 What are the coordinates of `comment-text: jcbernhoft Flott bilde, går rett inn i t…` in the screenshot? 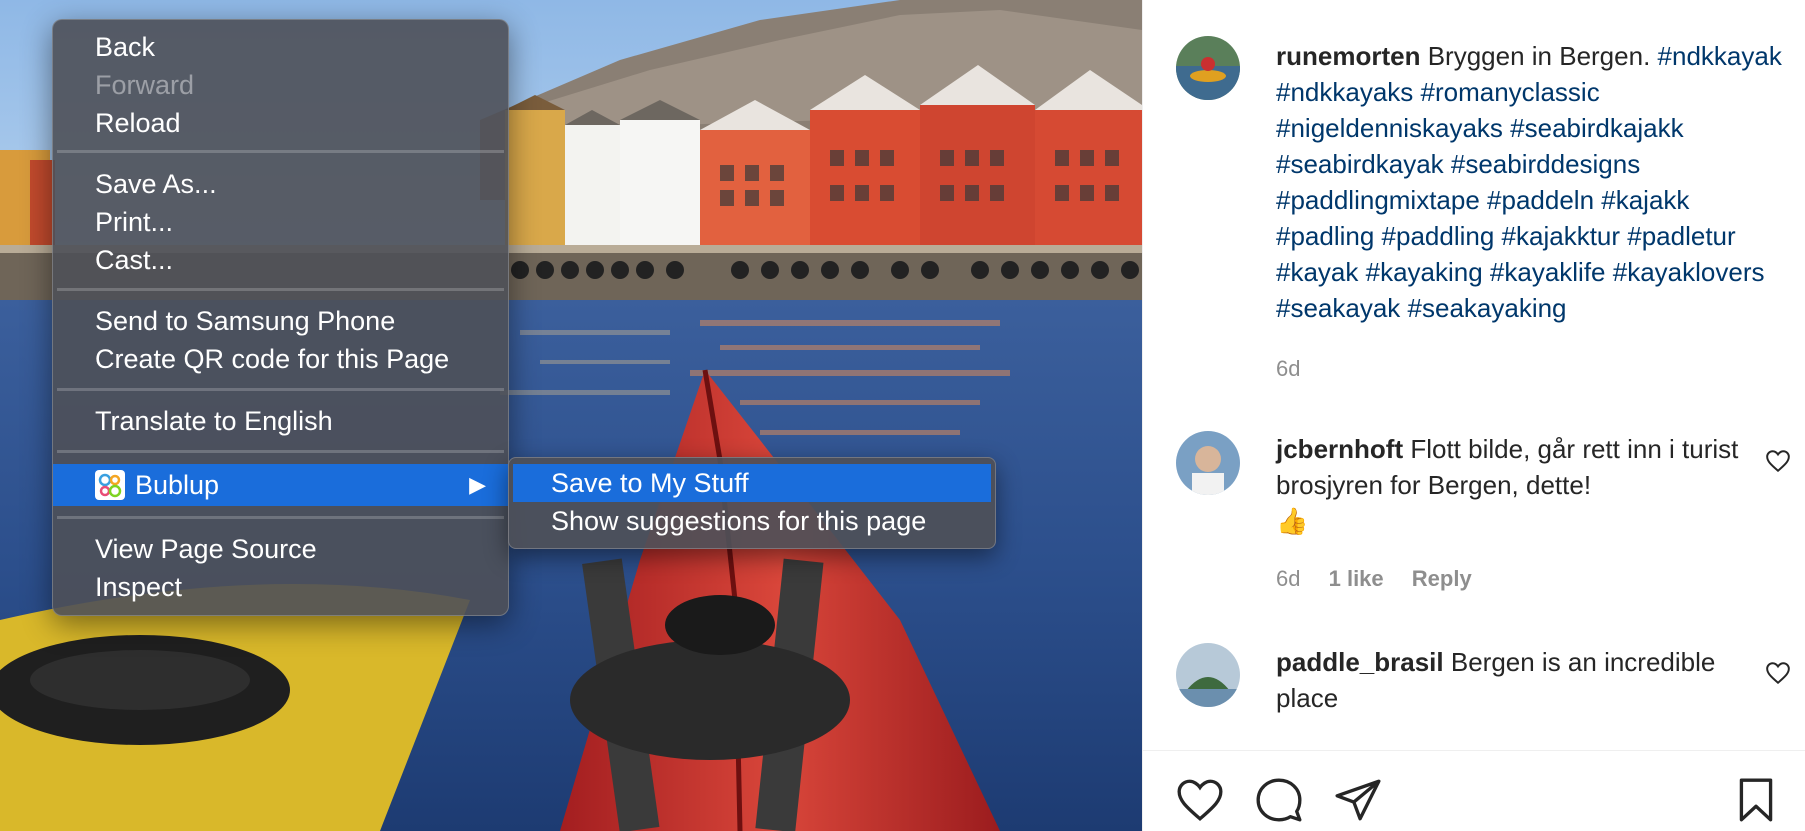 It's located at (1511, 485).